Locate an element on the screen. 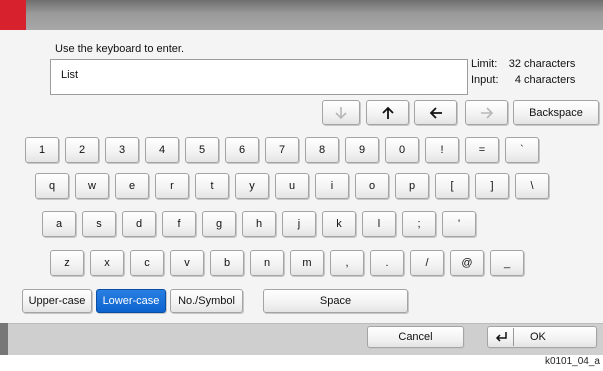  key: 8 is located at coordinates (322, 150).